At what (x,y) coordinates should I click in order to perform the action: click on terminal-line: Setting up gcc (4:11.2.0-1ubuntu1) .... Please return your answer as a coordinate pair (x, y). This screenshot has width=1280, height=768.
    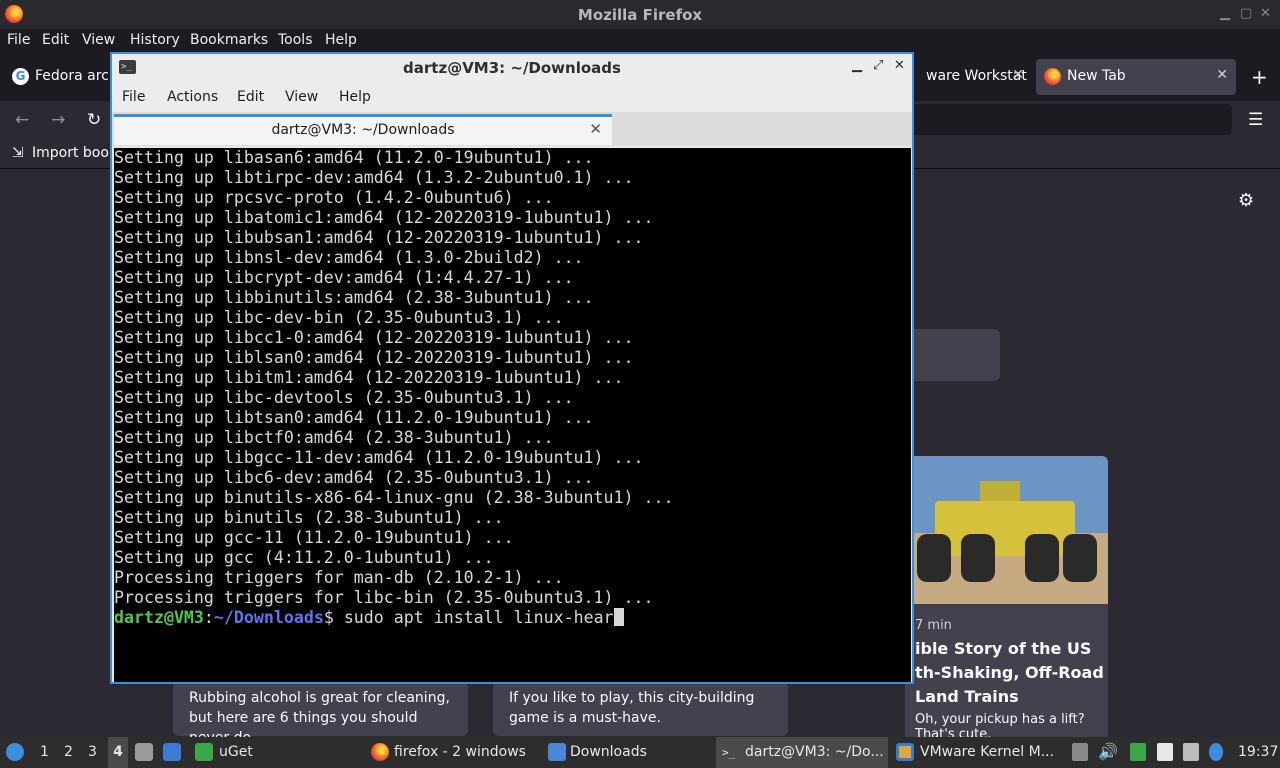
    Looking at the image, I should click on (304, 557).